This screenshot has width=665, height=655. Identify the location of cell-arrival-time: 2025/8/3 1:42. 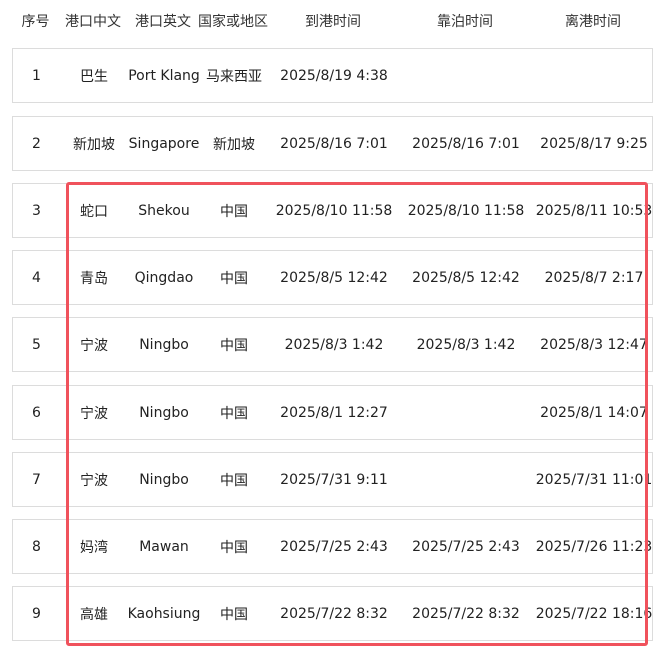
(334, 344).